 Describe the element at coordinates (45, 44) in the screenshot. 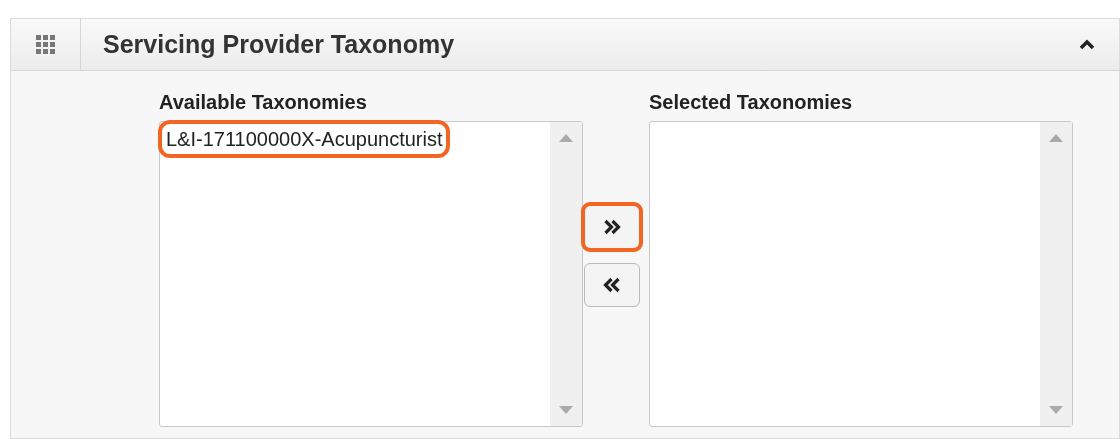

I see `grid-icon` at that location.